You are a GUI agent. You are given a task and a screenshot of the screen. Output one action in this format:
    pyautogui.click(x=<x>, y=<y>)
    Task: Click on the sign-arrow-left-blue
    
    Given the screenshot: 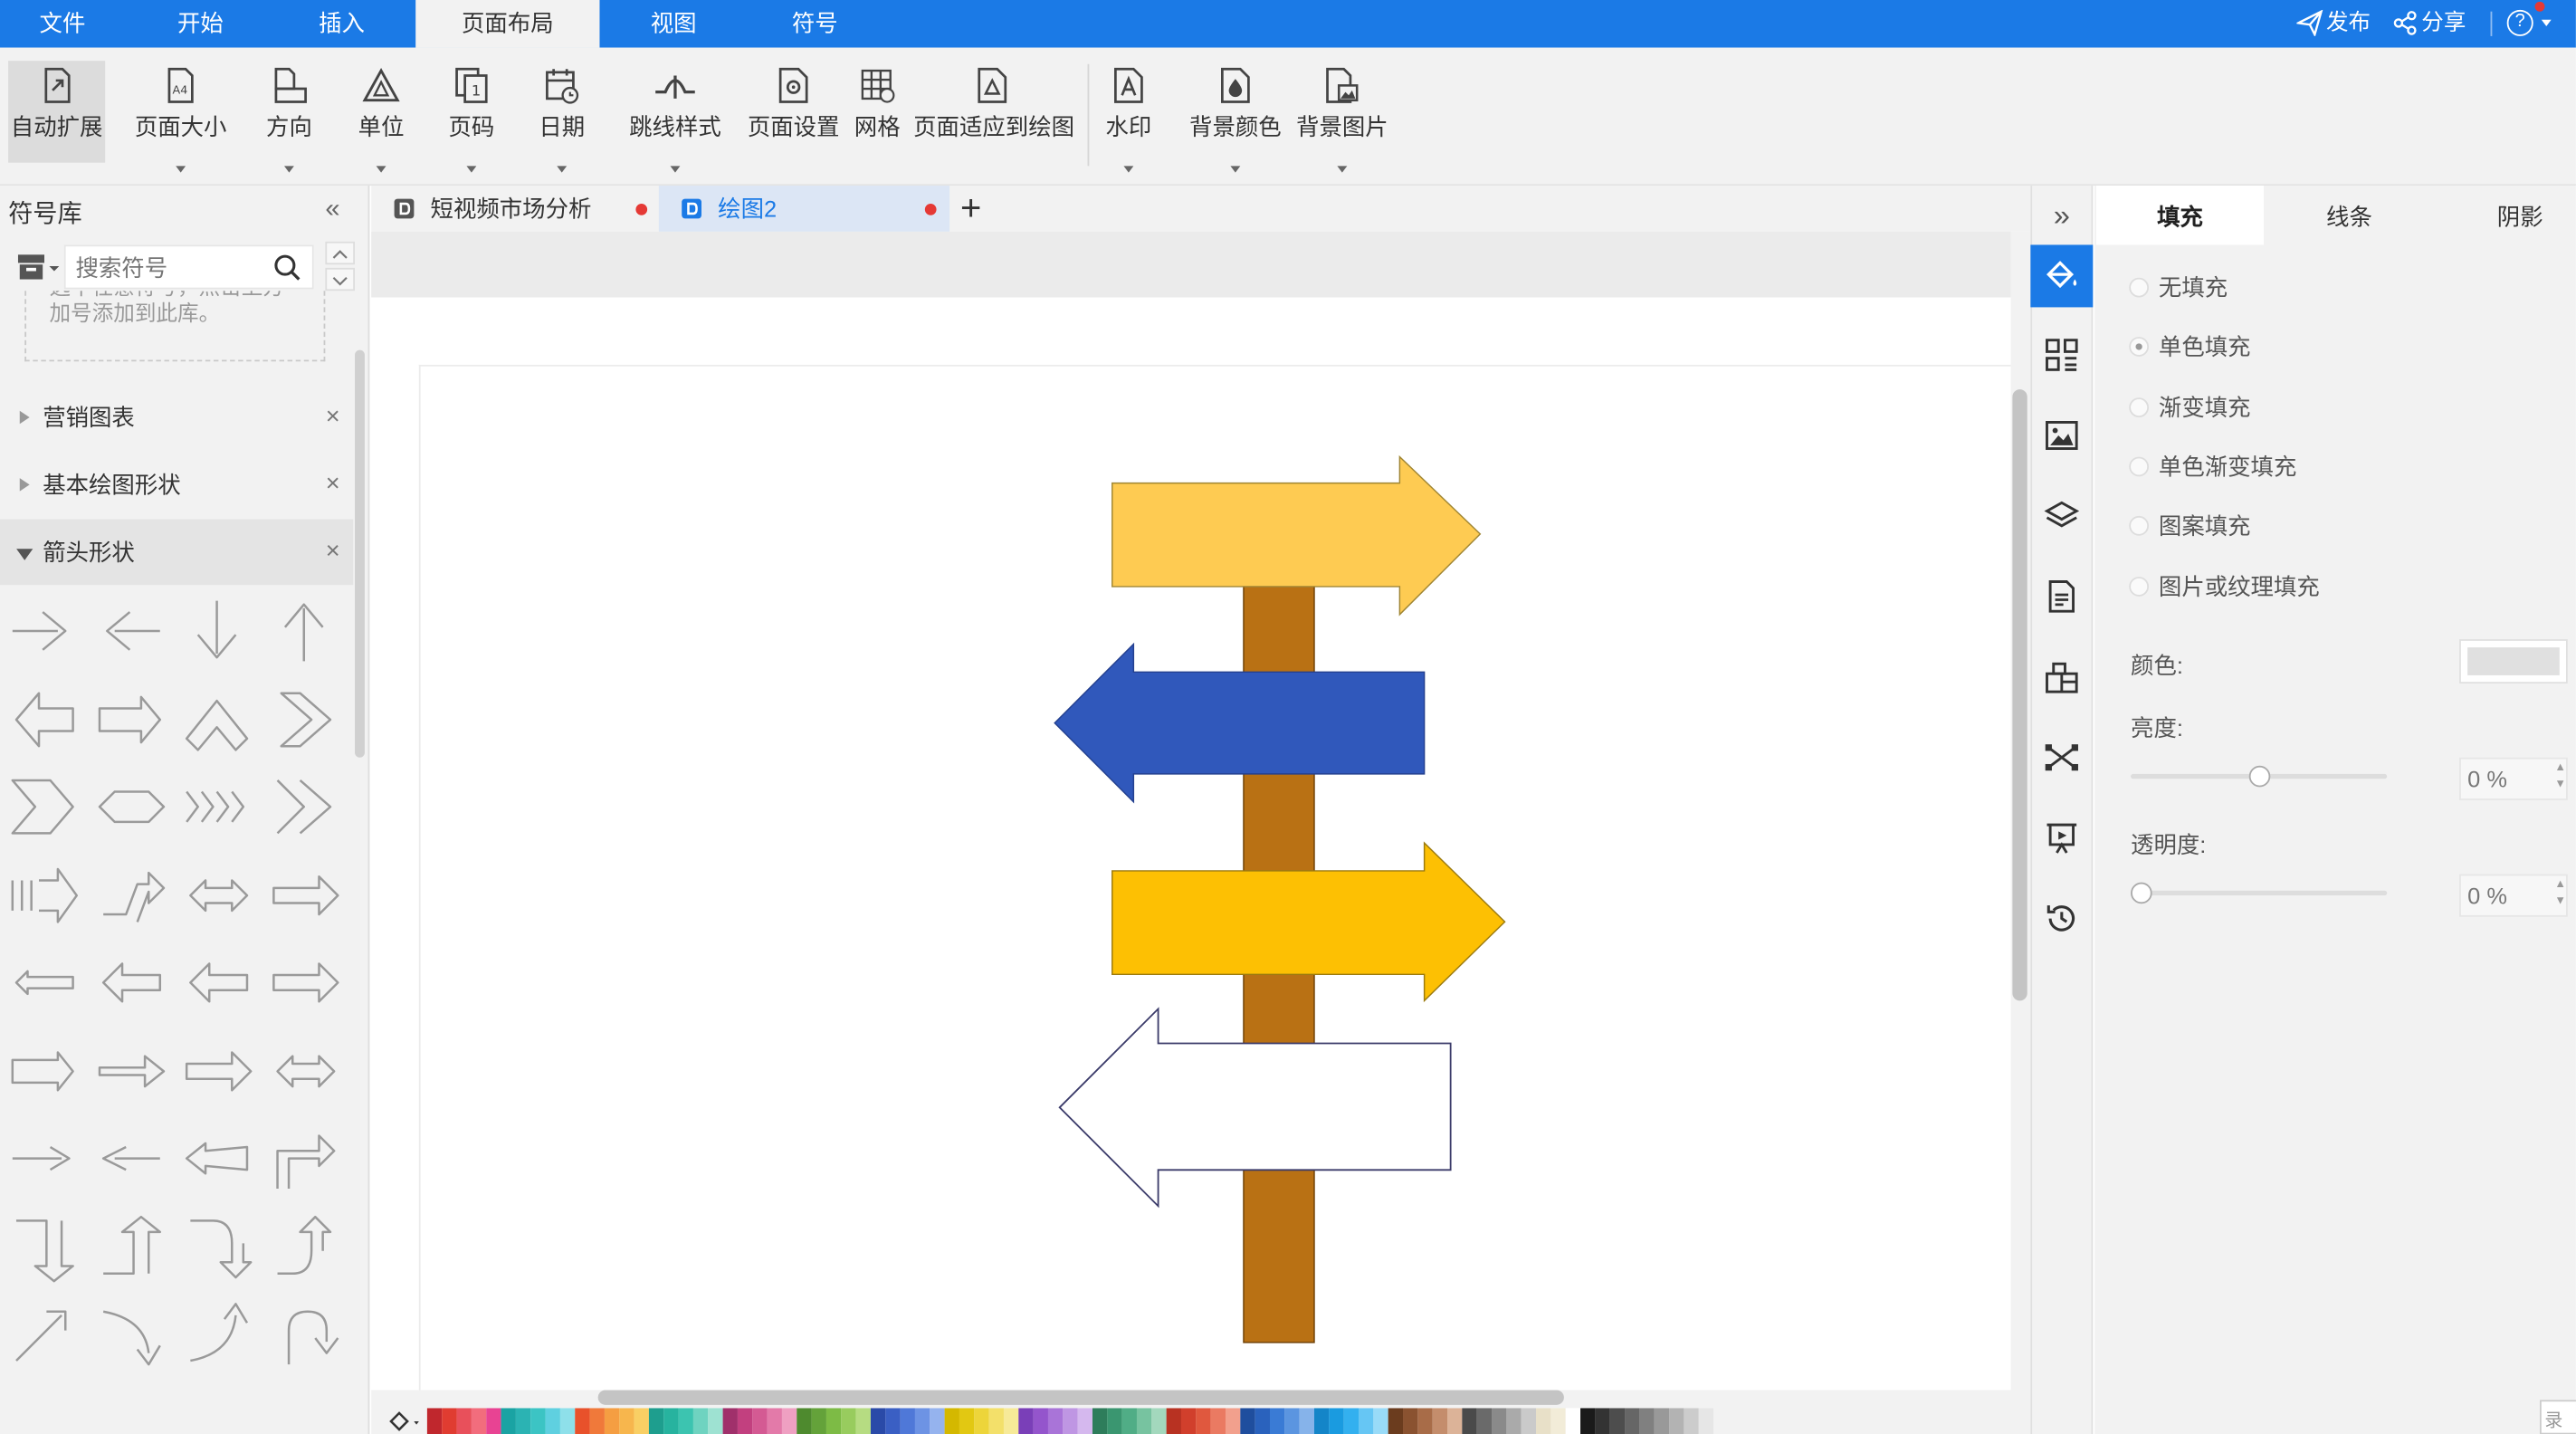 What is the action you would take?
    pyautogui.click(x=1240, y=723)
    